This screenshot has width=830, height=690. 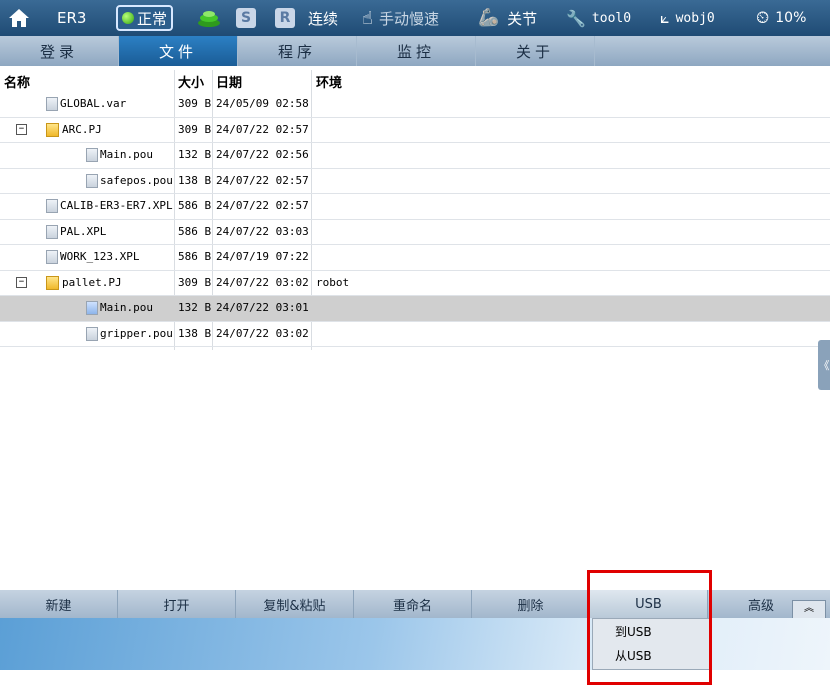 I want to click on status-led-icon, so click(x=128, y=18).